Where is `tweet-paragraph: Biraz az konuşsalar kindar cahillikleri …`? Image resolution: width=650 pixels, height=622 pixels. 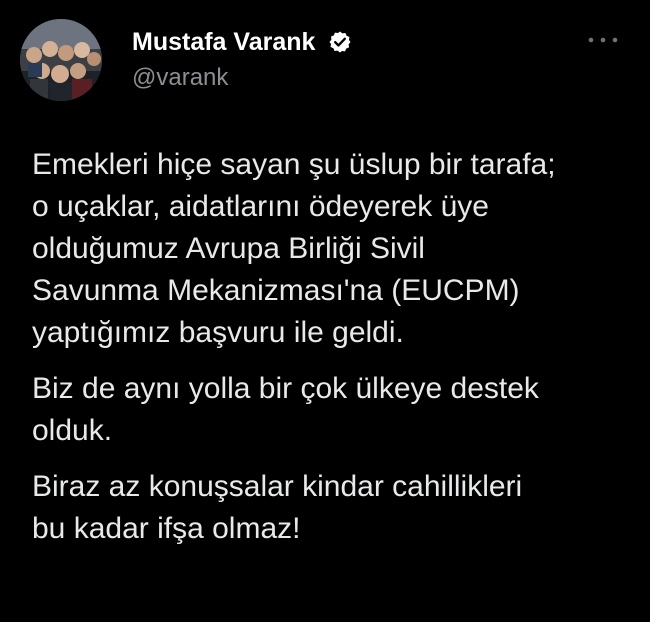 tweet-paragraph: Biraz az konuşsalar kindar cahillikleri … is located at coordinates (277, 507).